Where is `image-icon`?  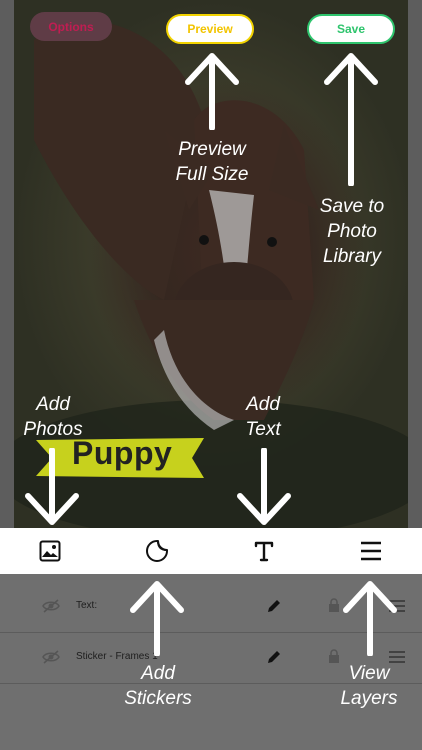
image-icon is located at coordinates (50, 551).